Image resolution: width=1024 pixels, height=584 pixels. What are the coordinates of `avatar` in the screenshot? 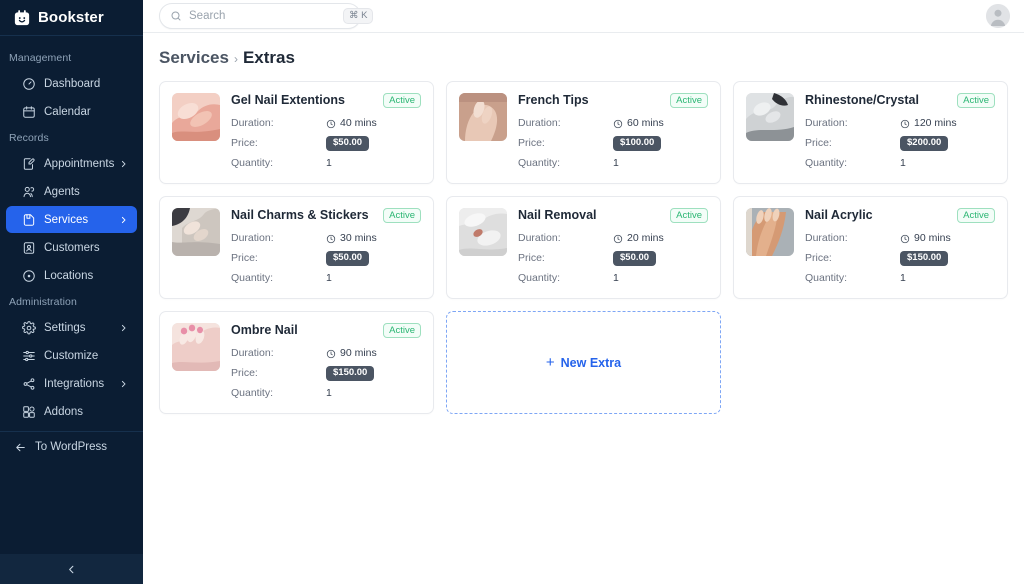 It's located at (998, 16).